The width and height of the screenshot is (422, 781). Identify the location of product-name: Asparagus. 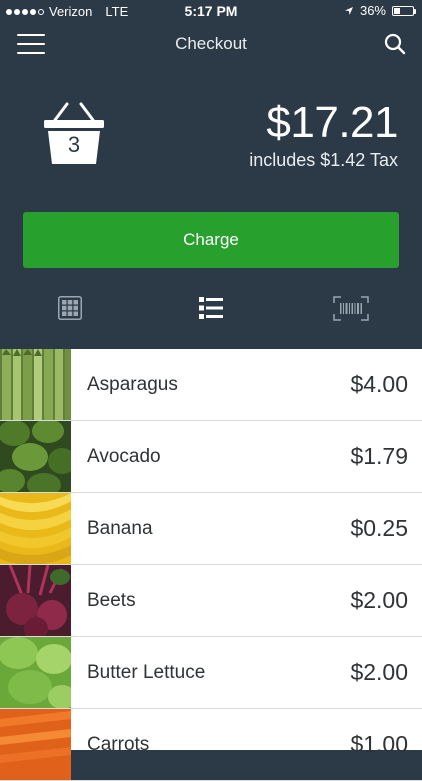
(132, 384).